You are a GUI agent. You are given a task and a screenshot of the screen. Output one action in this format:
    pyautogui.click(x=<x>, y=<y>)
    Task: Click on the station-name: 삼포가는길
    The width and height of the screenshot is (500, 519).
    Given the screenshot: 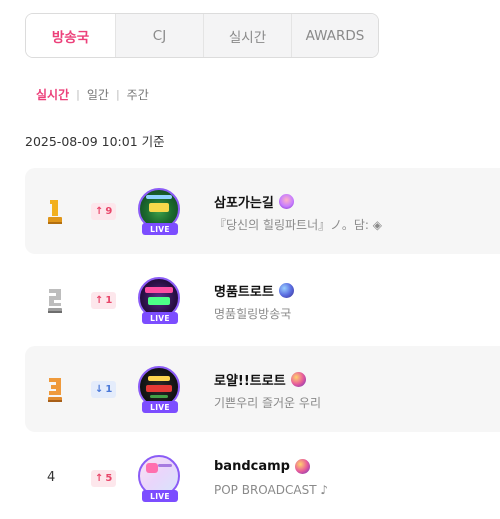 What is the action you would take?
    pyautogui.click(x=254, y=201)
    